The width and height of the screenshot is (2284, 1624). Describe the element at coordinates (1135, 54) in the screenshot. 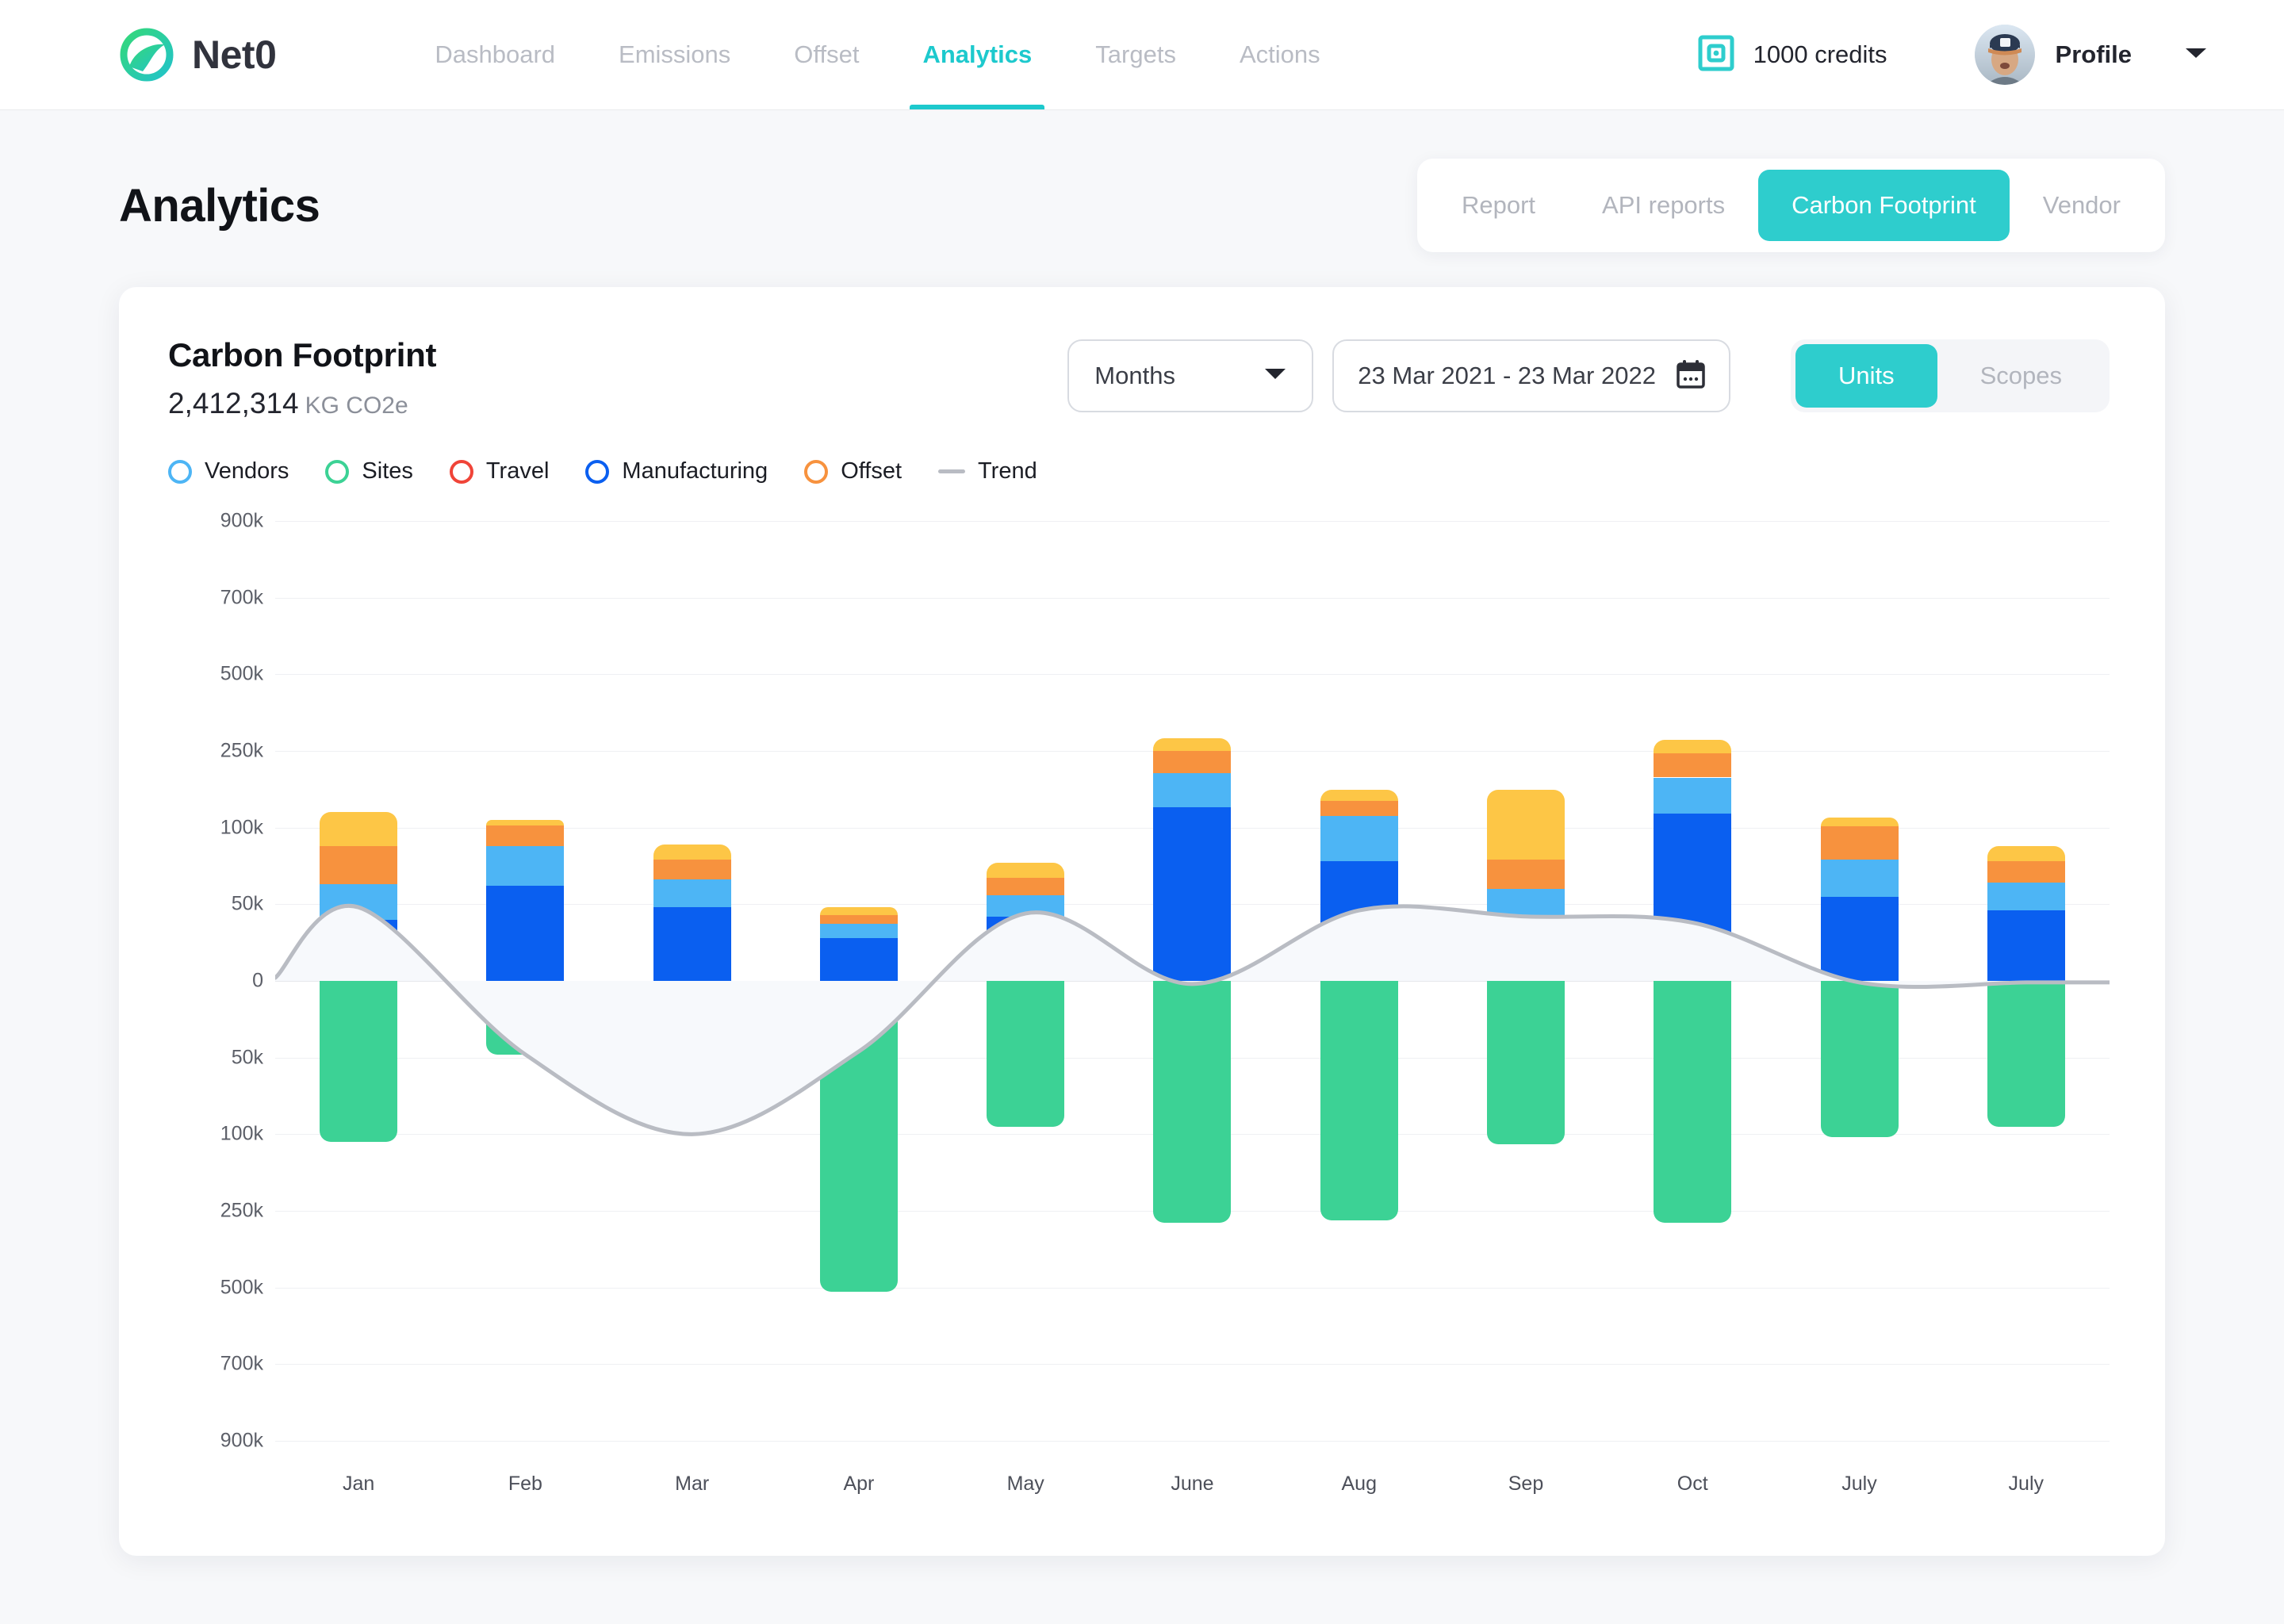

I see `nav-item-targets: Targets` at that location.